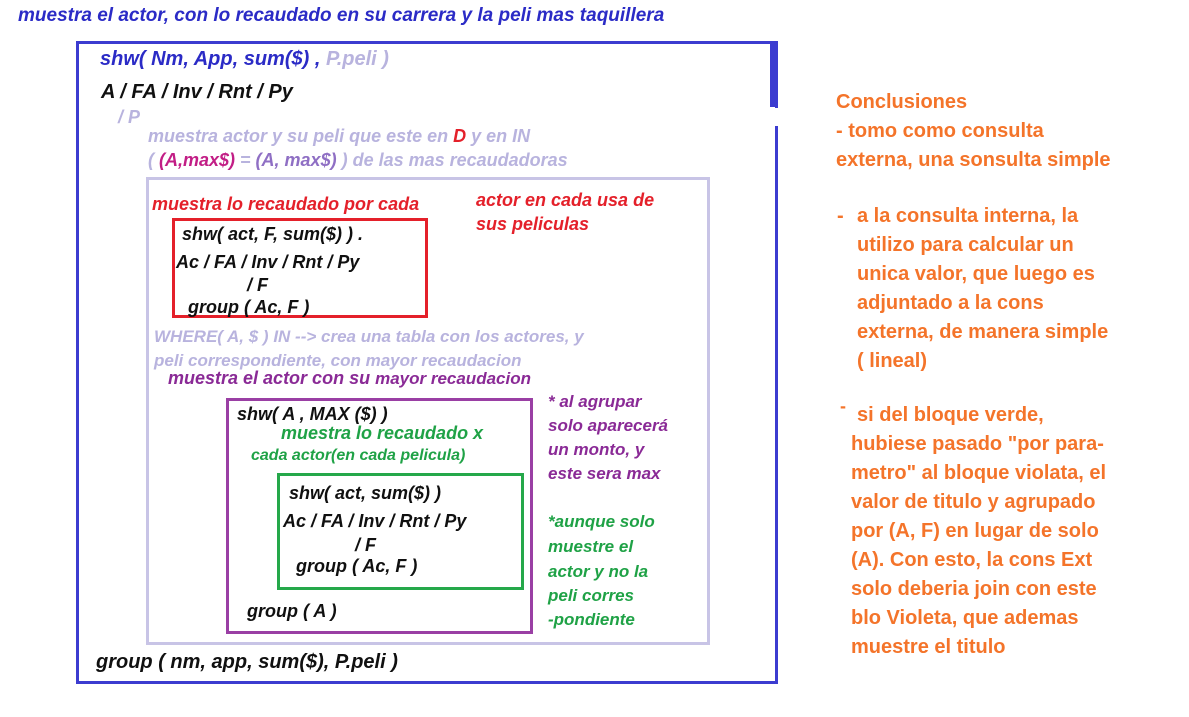  I want to click on conclusions-heading: Conclusiones, so click(902, 102).